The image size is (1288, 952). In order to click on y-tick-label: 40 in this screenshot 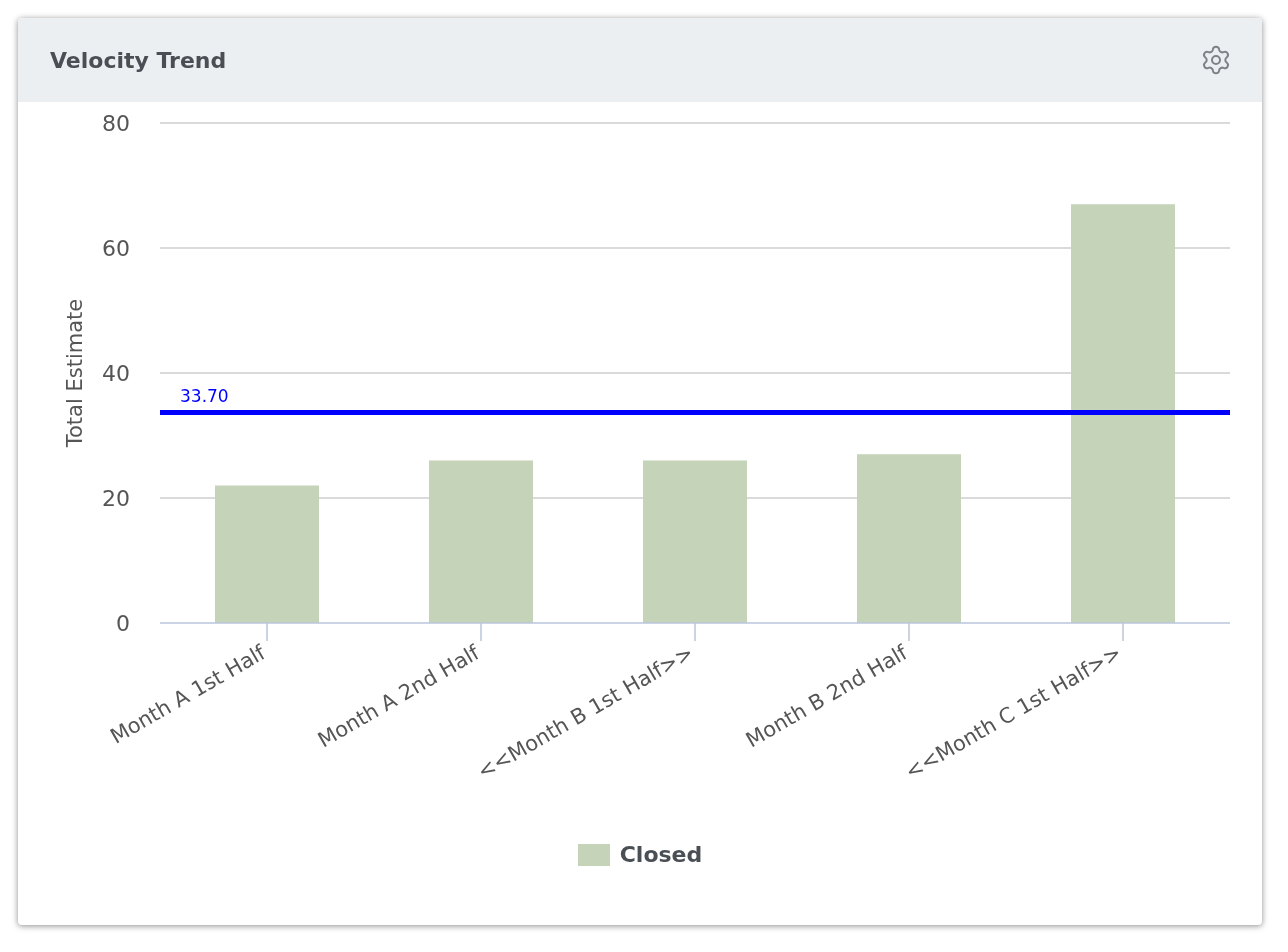, I will do `click(116, 373)`.